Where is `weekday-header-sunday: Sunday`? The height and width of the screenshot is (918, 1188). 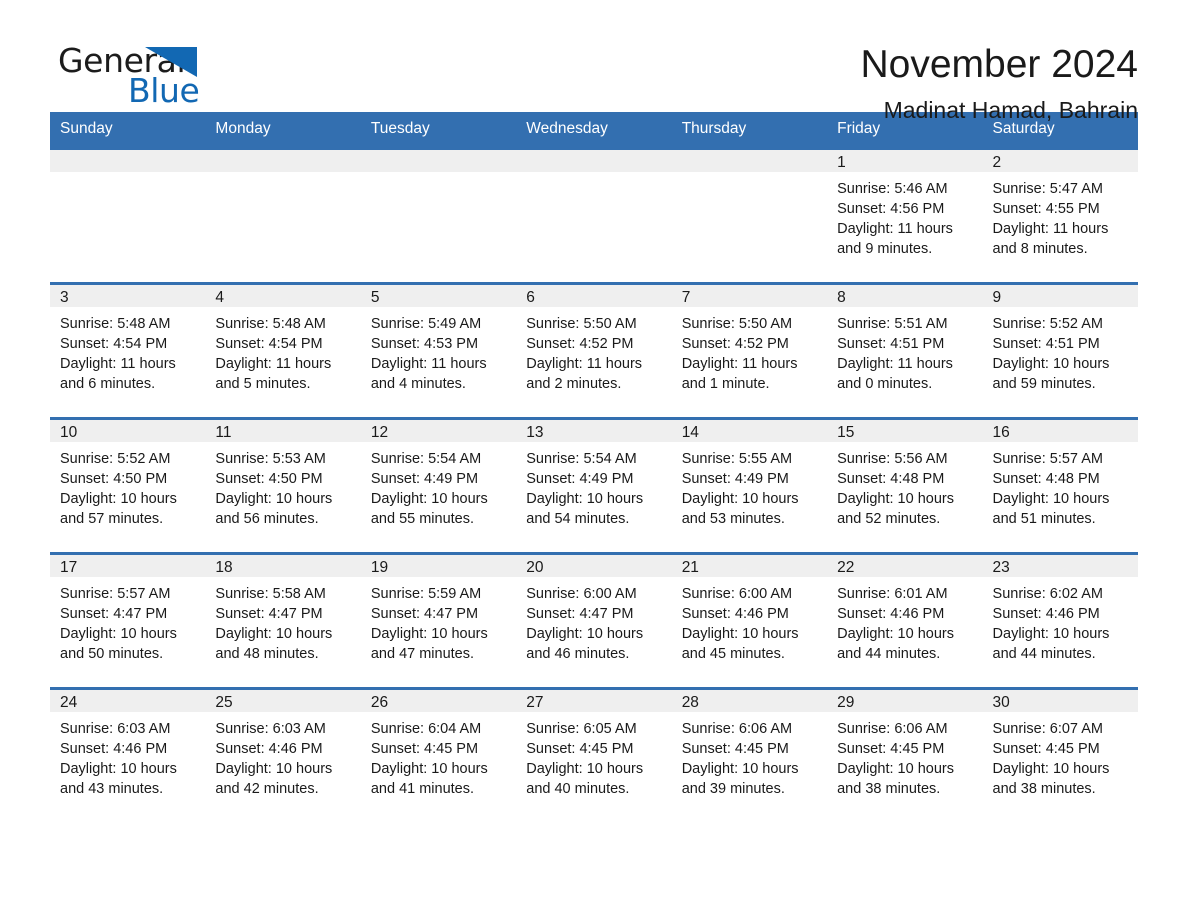
weekday-header-sunday: Sunday is located at coordinates (128, 129).